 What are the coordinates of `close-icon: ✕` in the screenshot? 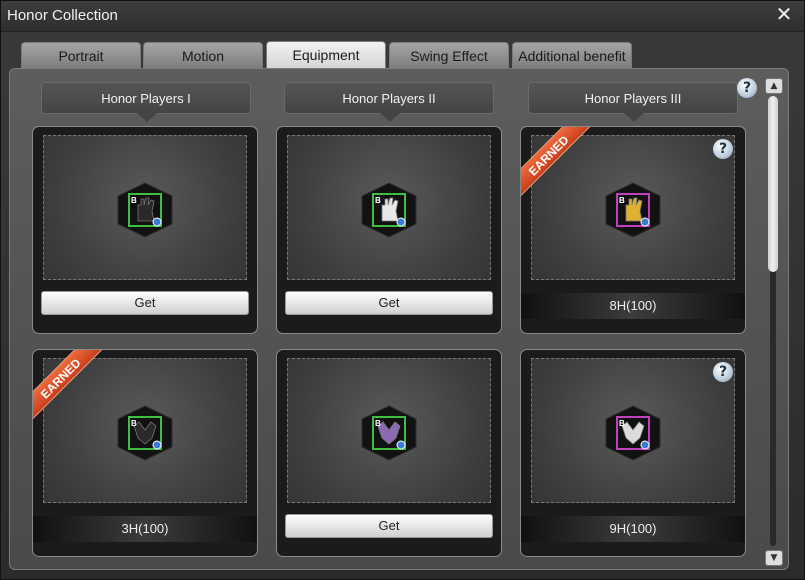 It's located at (784, 15).